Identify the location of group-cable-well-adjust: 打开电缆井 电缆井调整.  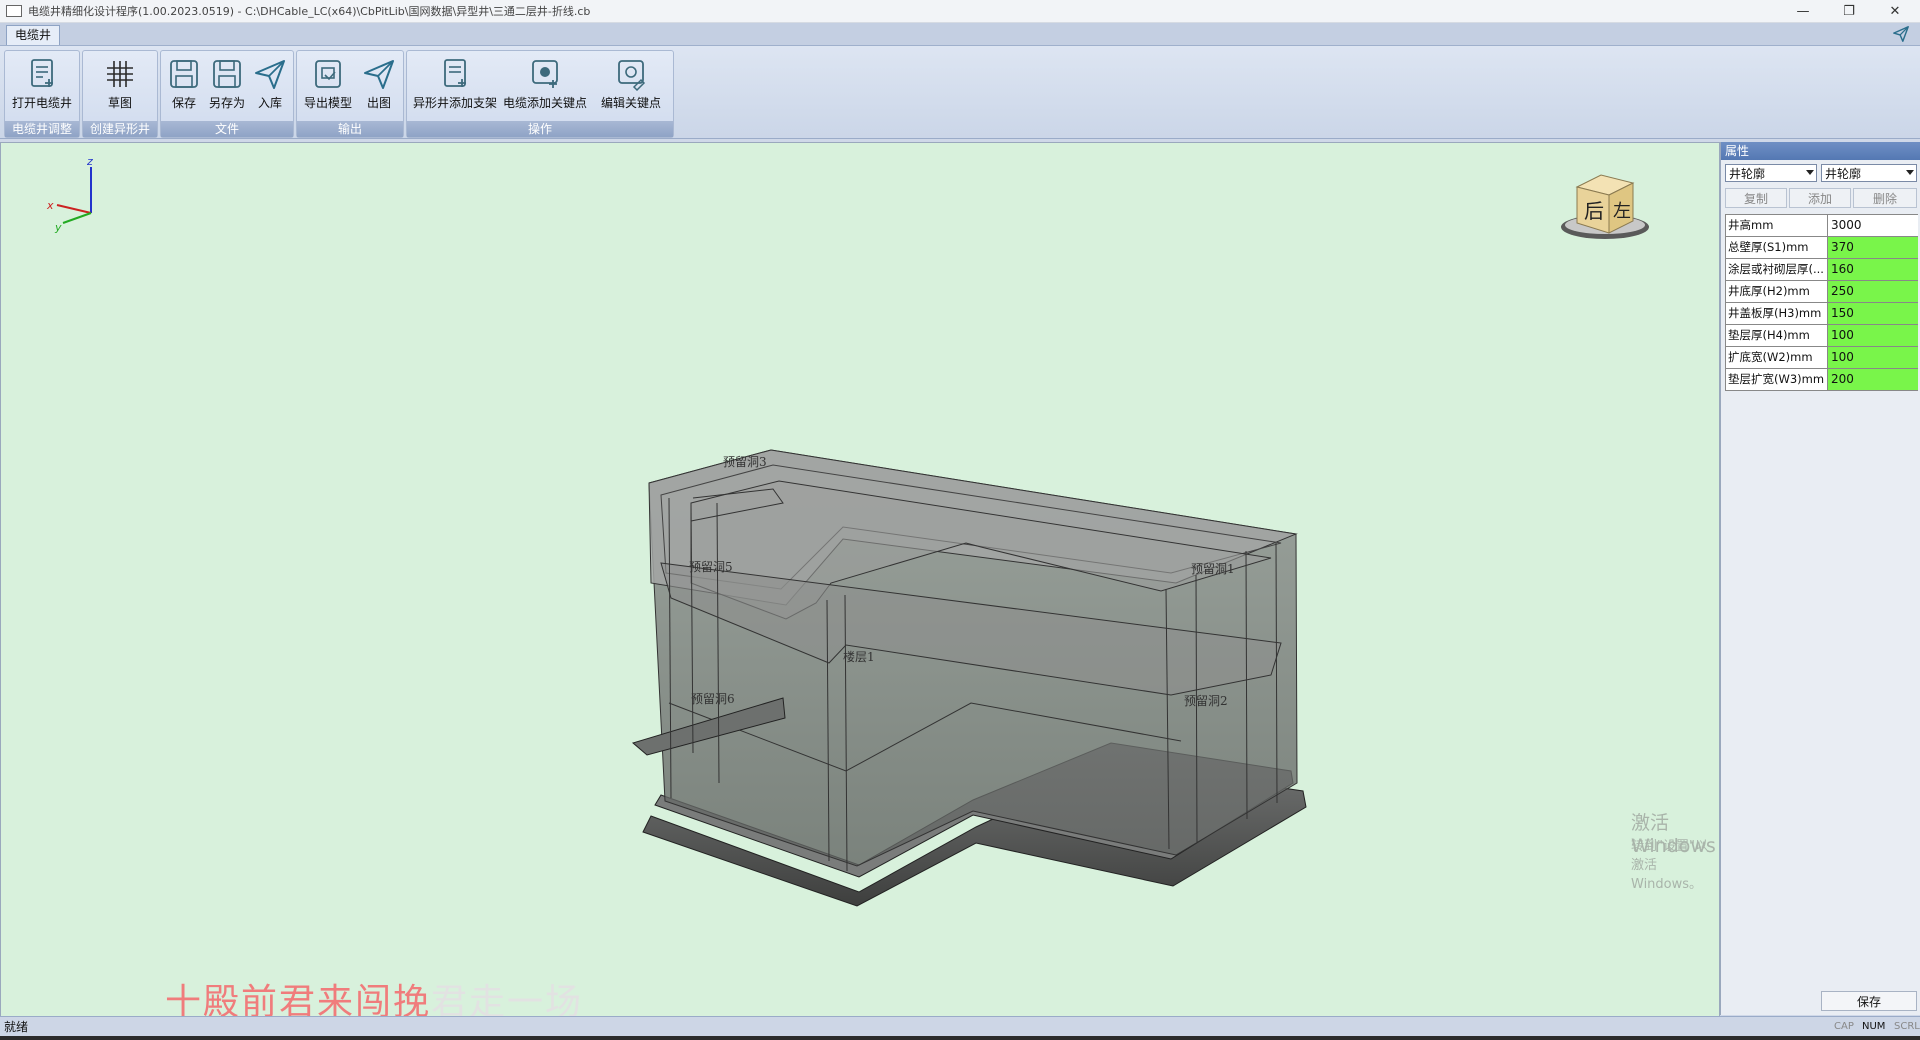
(42, 94).